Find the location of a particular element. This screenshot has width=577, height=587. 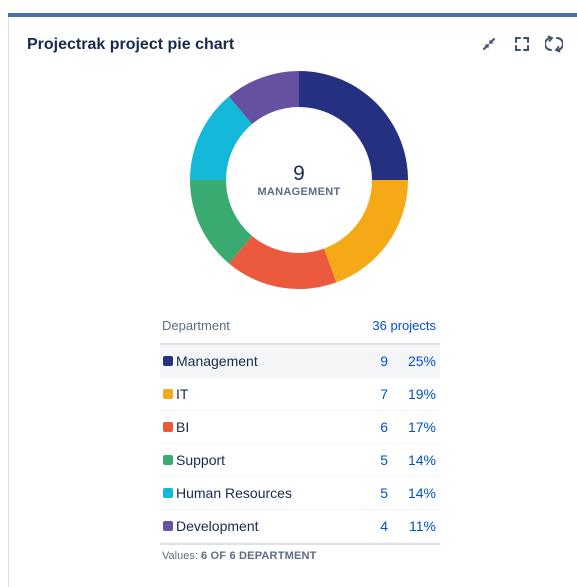

table-header: Department 36 projects is located at coordinates (300, 327).